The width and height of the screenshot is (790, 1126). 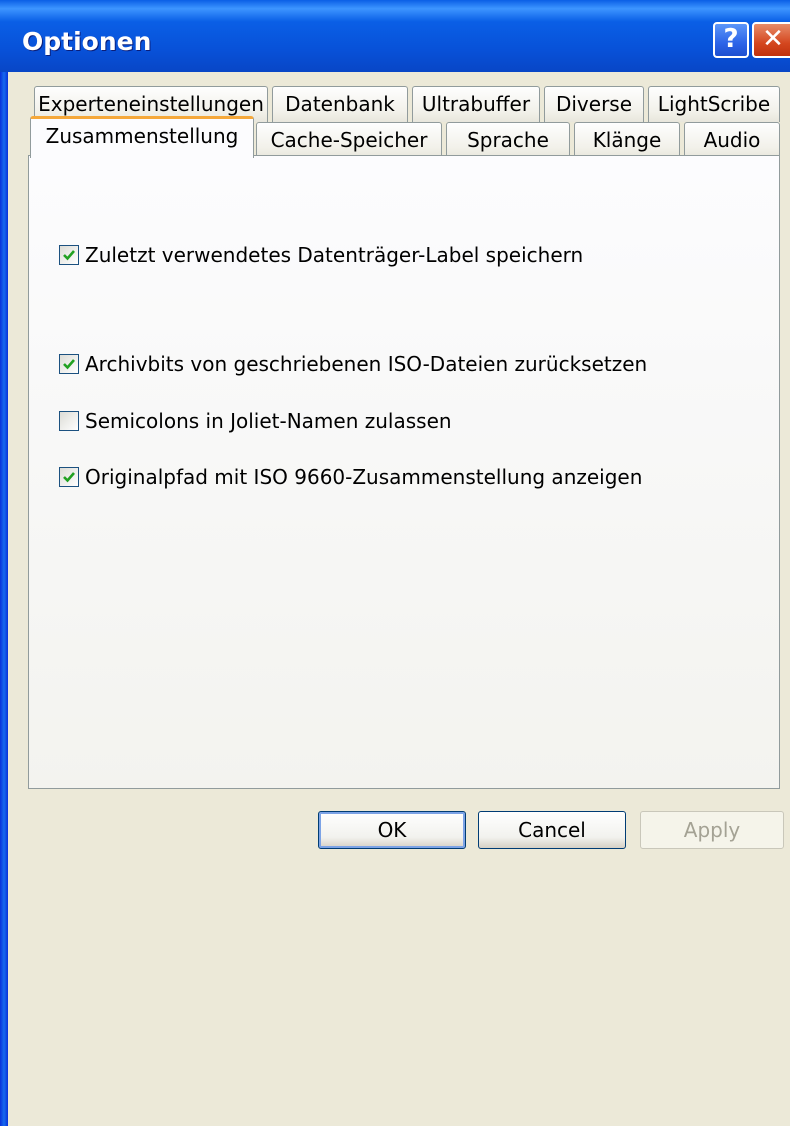 What do you see at coordinates (714, 104) in the screenshot?
I see `tab-lightscribe: LightScribe` at bounding box center [714, 104].